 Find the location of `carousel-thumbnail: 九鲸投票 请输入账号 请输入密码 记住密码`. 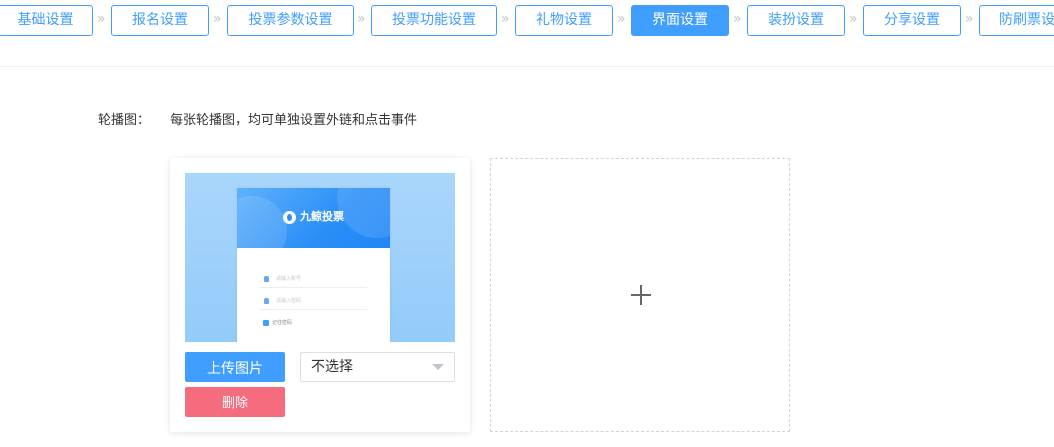

carousel-thumbnail: 九鲸投票 请输入账号 请输入密码 记住密码 is located at coordinates (320, 257).